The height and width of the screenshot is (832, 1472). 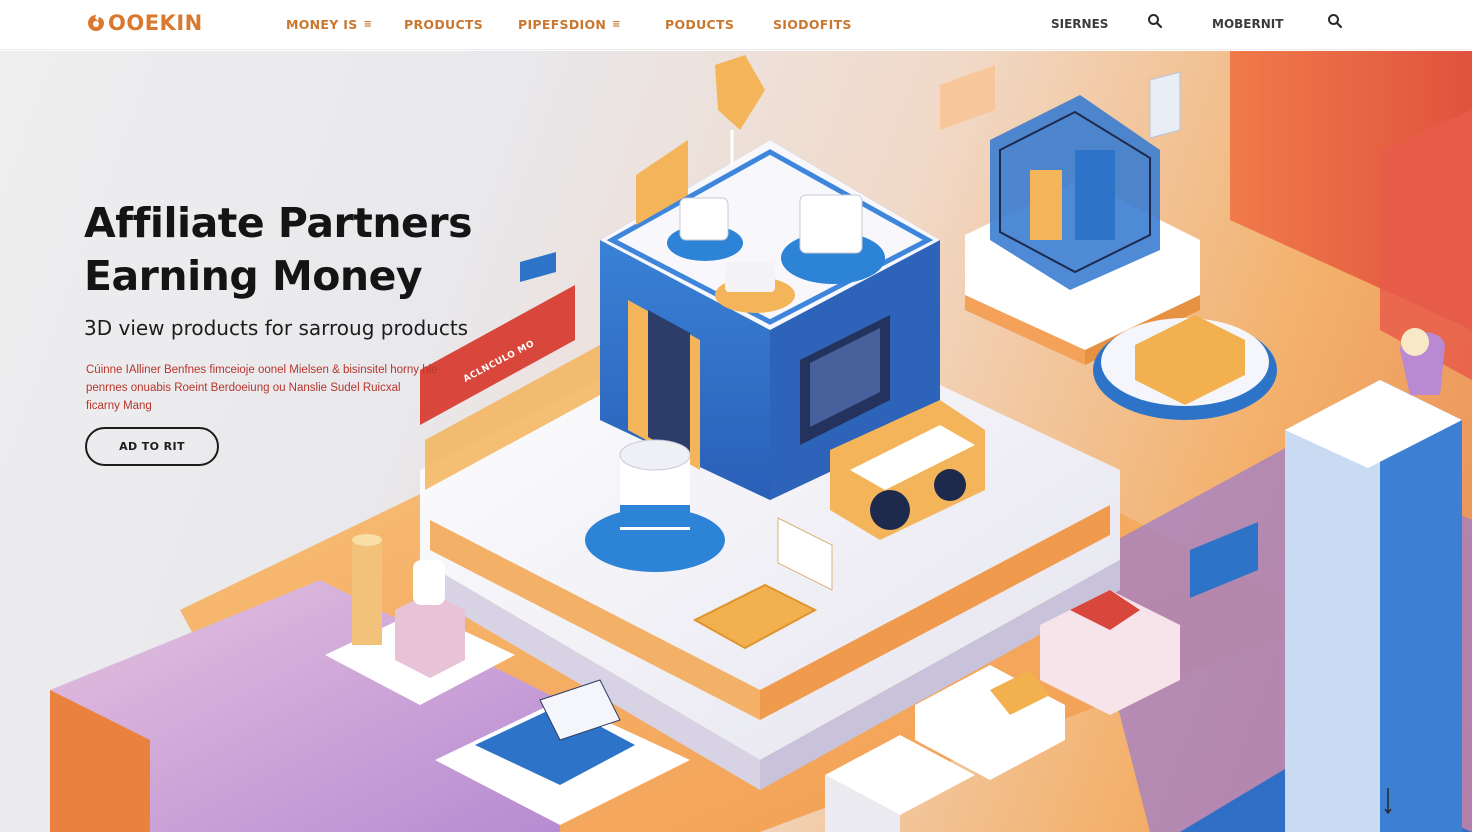 I want to click on brand-logo: OOEKIN, so click(x=144, y=23).